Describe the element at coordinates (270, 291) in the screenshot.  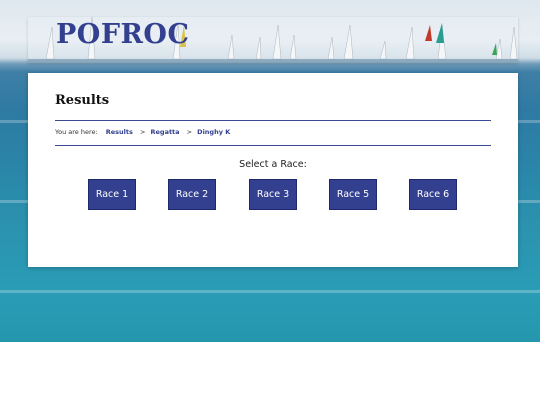
I see `wave-band` at that location.